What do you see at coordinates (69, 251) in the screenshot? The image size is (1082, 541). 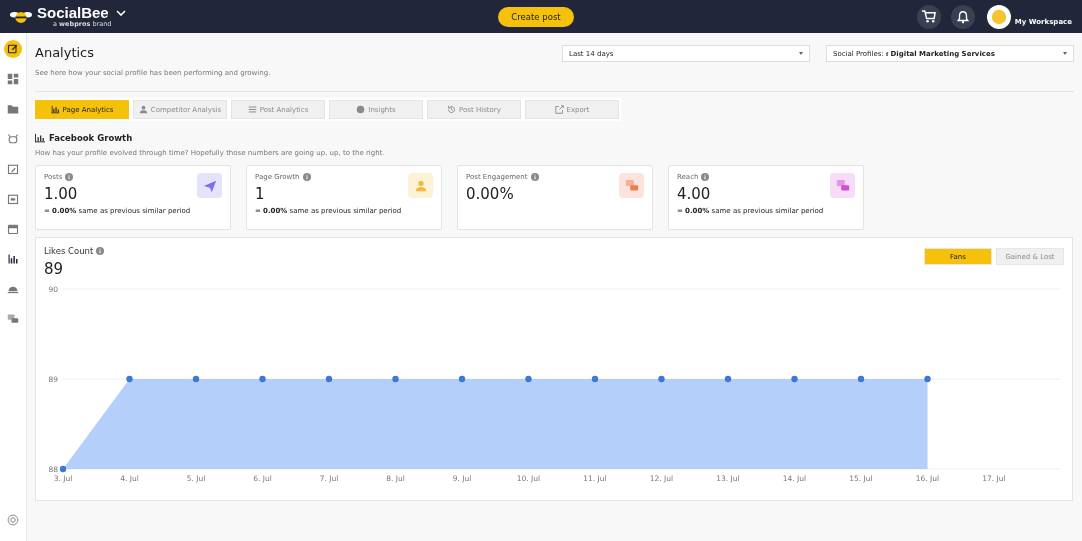 I see `likes-title: Likes Count` at bounding box center [69, 251].